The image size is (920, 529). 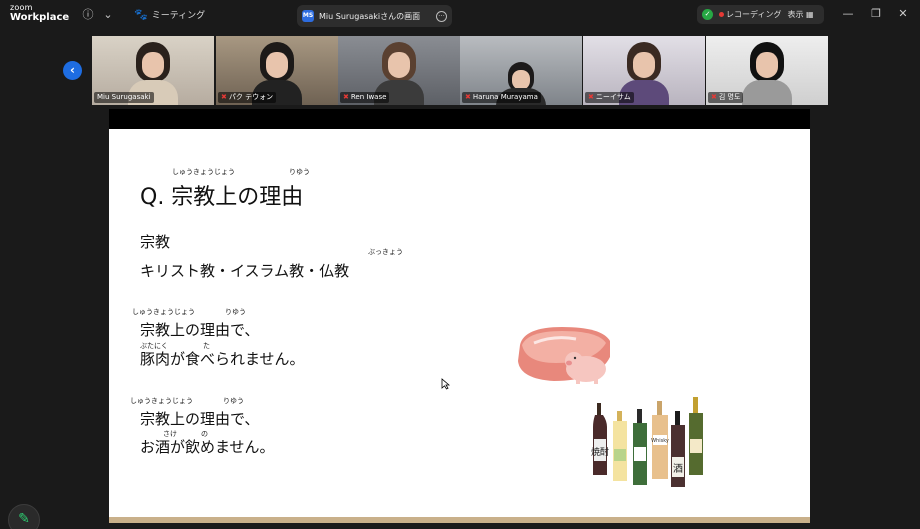 I want to click on participant-tile: ✖ 김 명도, so click(x=767, y=70).